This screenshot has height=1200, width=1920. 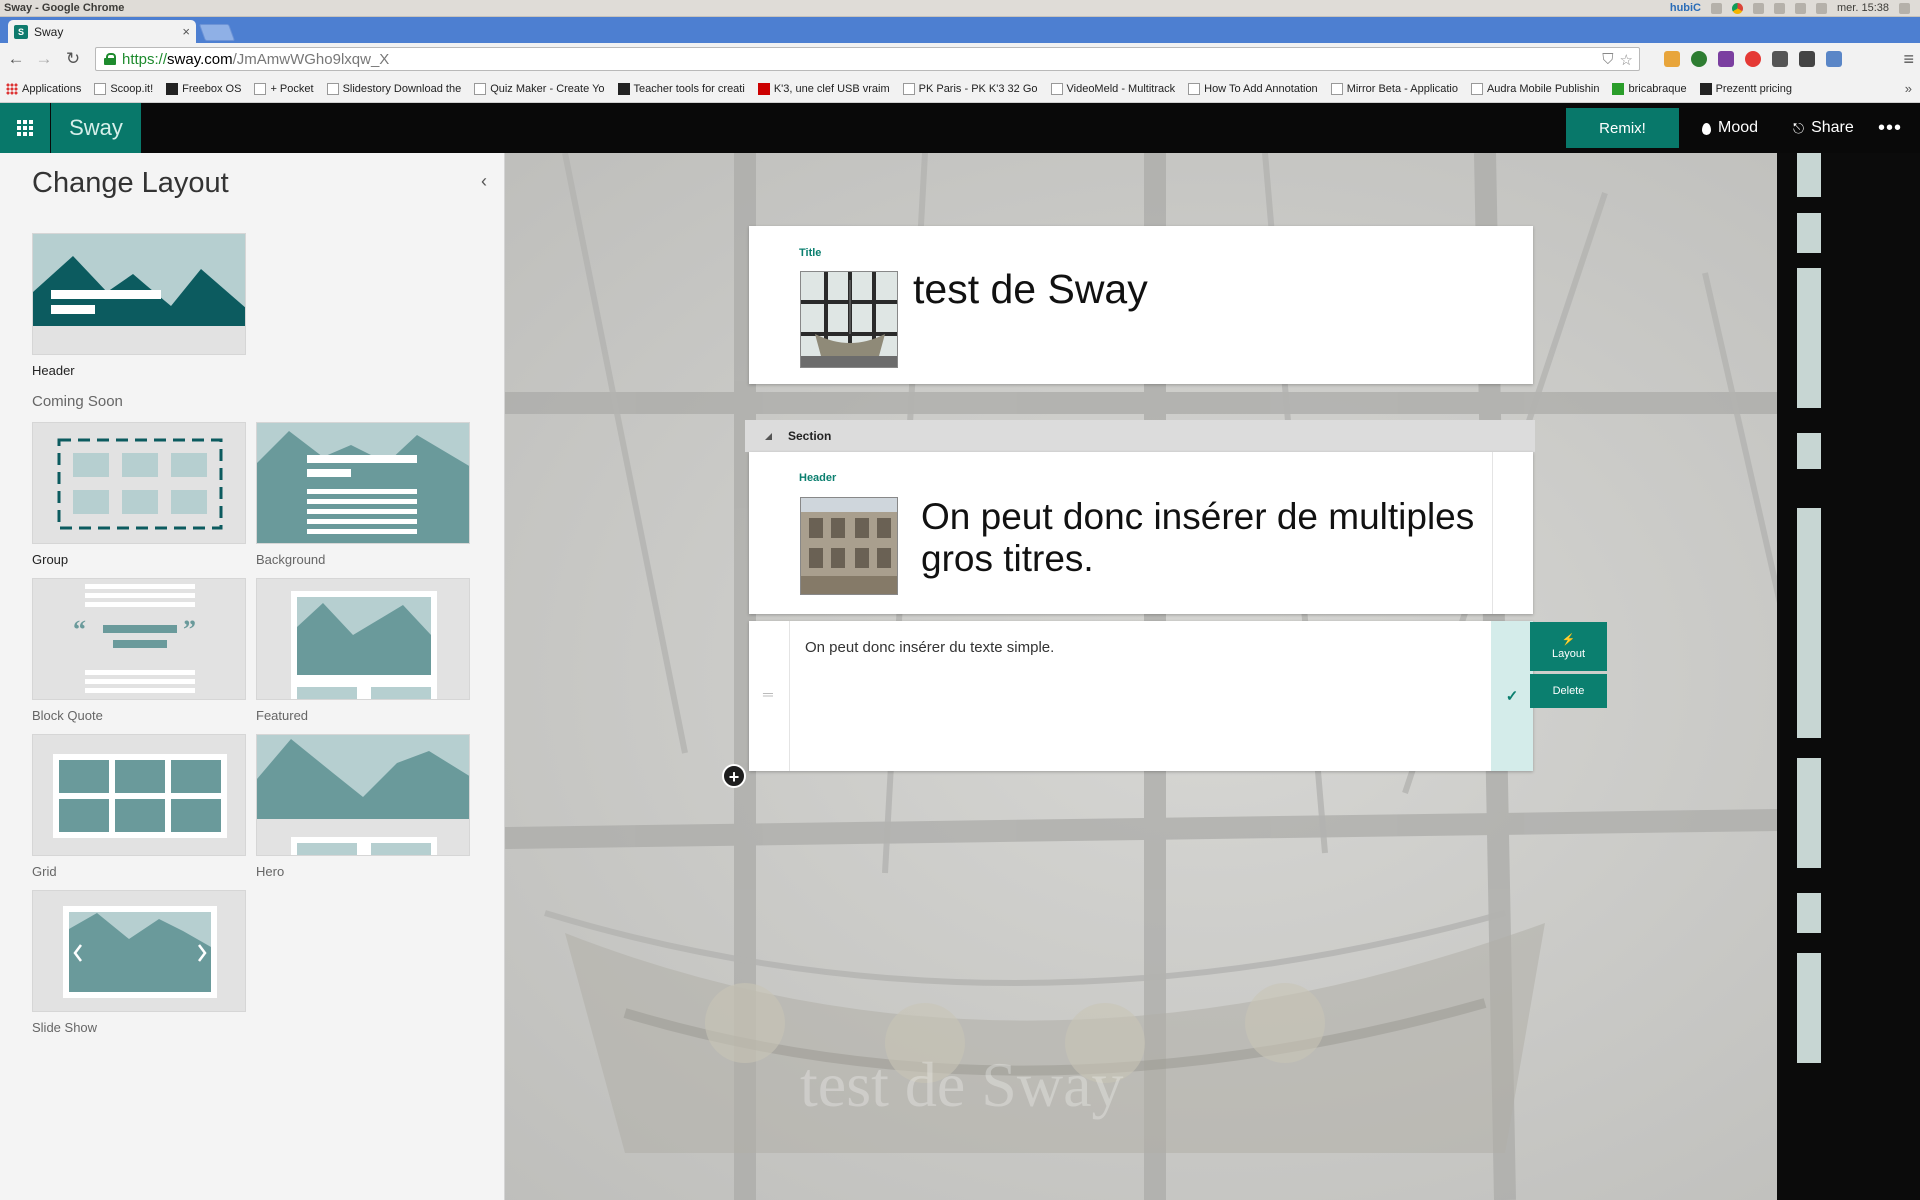 I want to click on drag-handle-icon: ═, so click(x=768, y=694).